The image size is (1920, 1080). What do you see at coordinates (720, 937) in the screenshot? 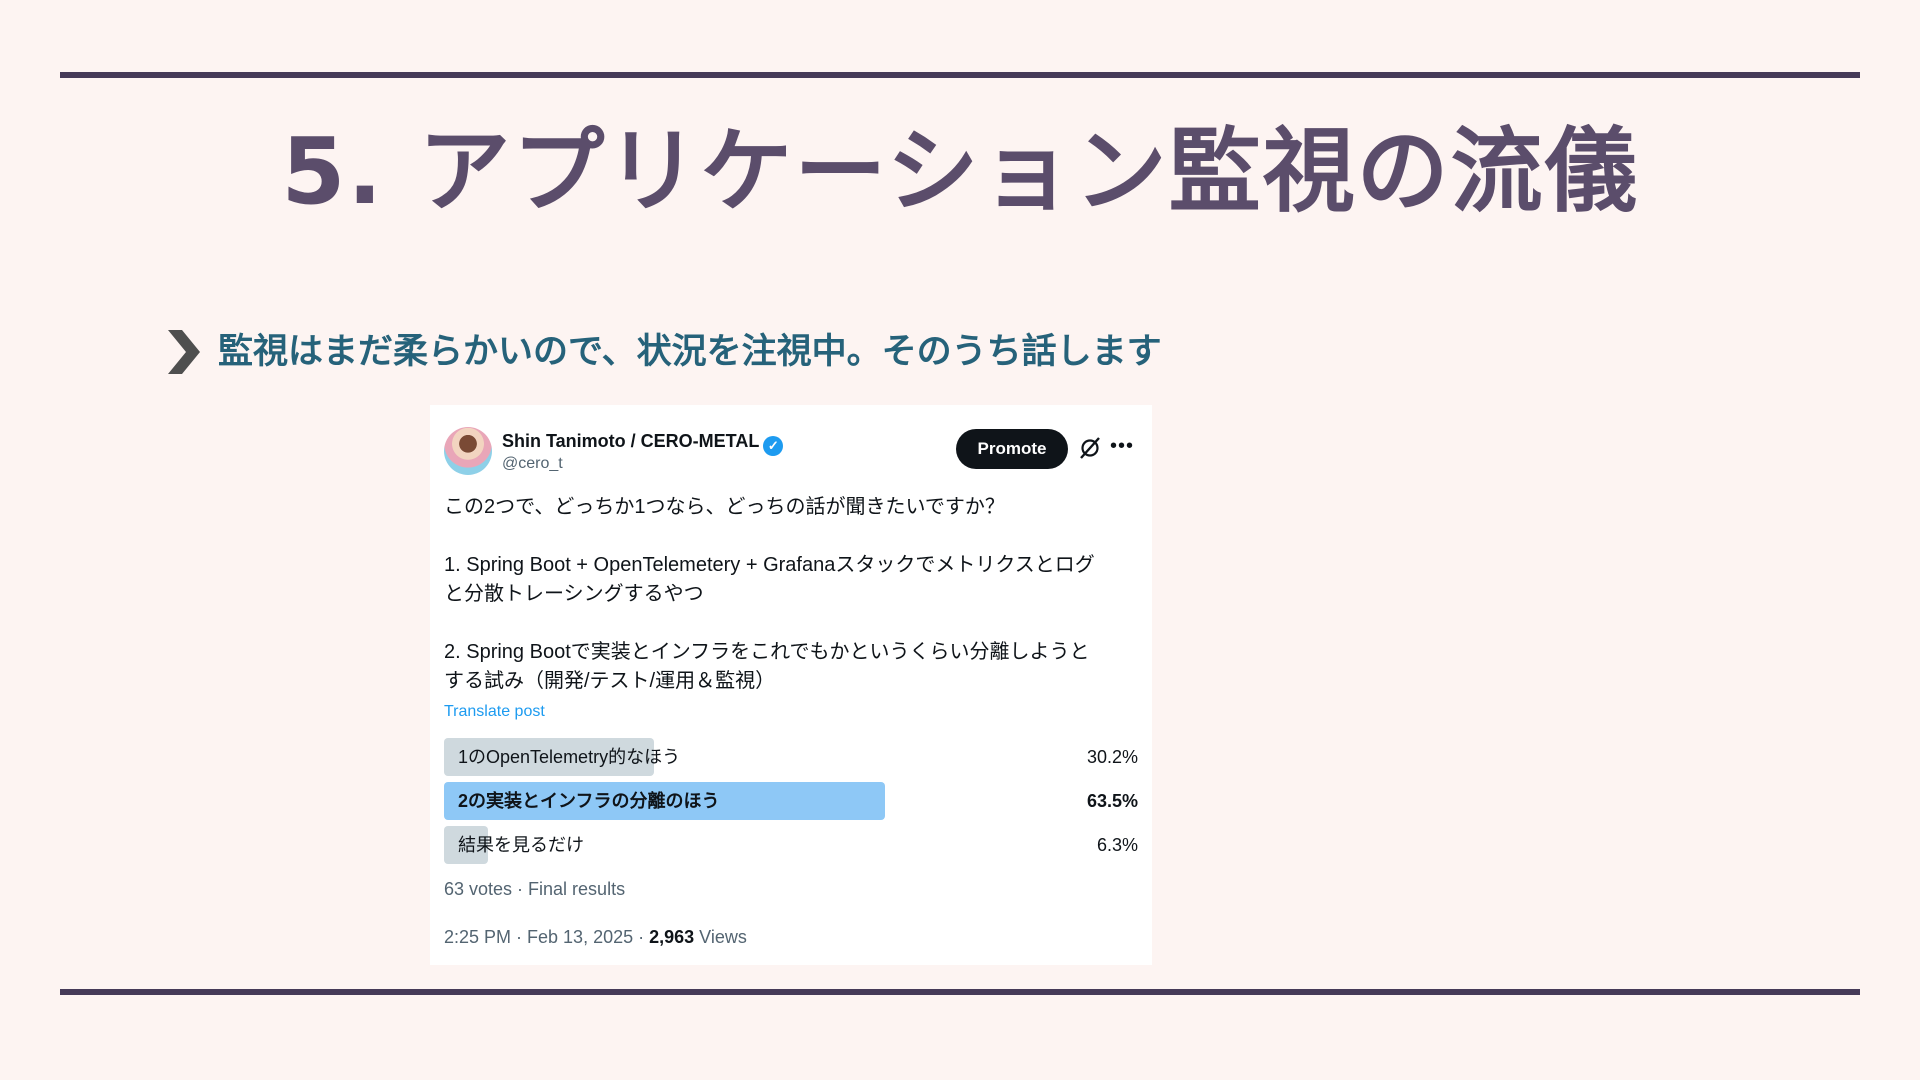
I see `views-label: Views` at bounding box center [720, 937].